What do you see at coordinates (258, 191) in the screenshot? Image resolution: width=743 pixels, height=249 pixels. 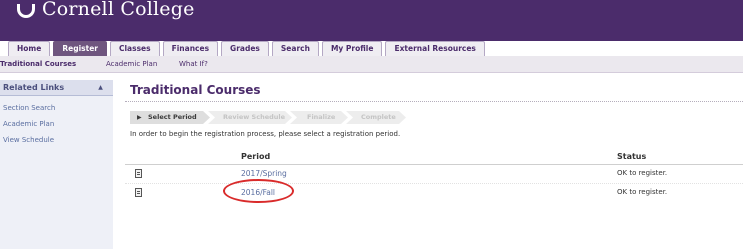 I see `highlight-circle` at bounding box center [258, 191].